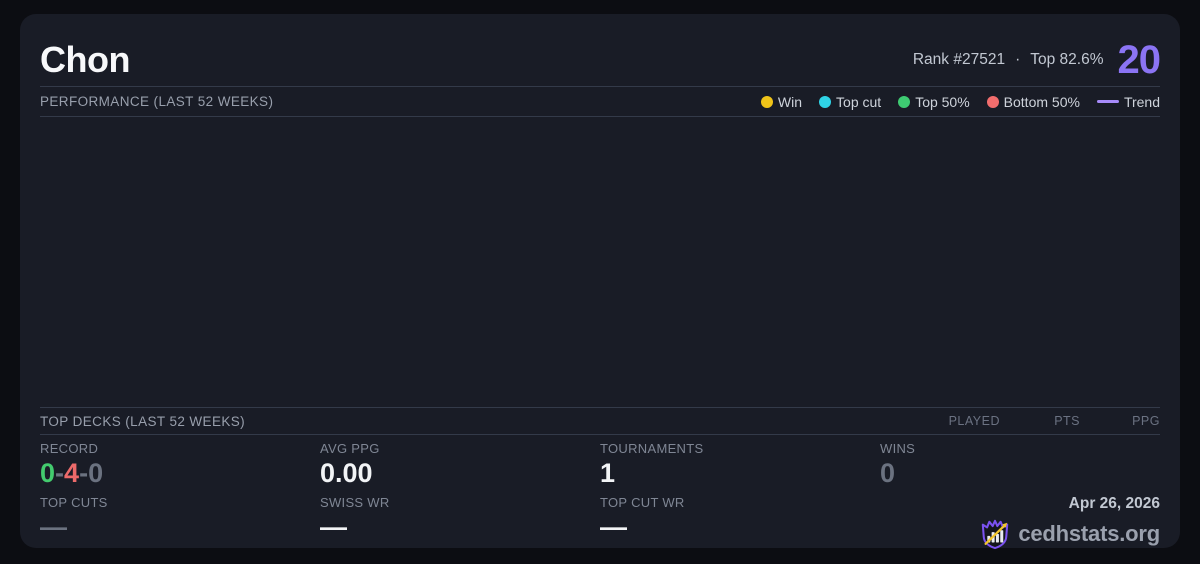 This screenshot has width=1200, height=564. What do you see at coordinates (346, 473) in the screenshot?
I see `avg-ppg-value: 0.00` at bounding box center [346, 473].